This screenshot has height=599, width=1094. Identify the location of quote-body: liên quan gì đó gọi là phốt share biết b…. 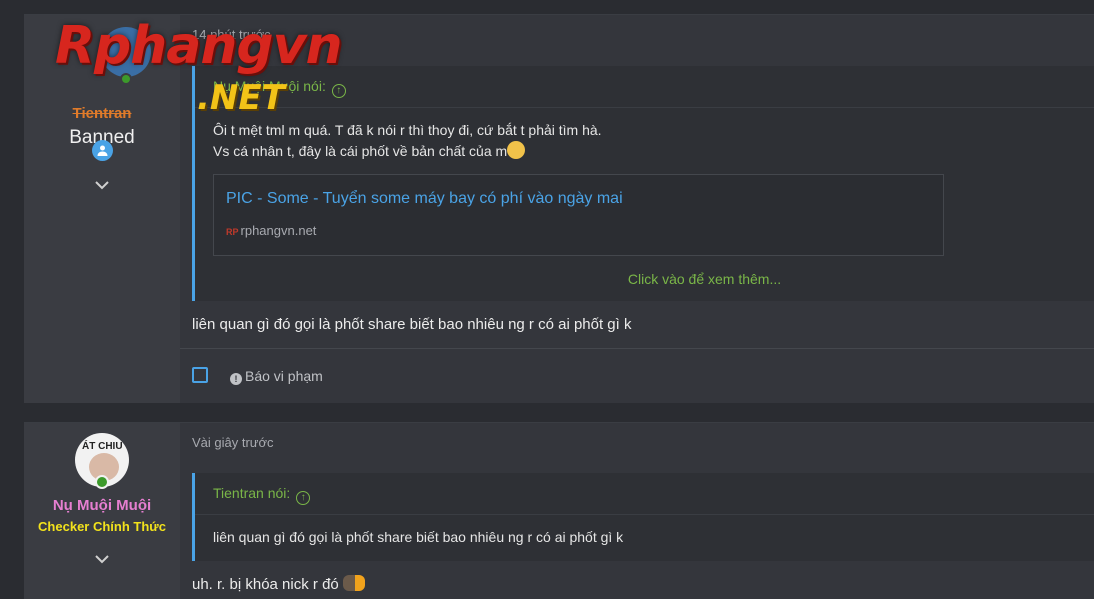
(418, 537).